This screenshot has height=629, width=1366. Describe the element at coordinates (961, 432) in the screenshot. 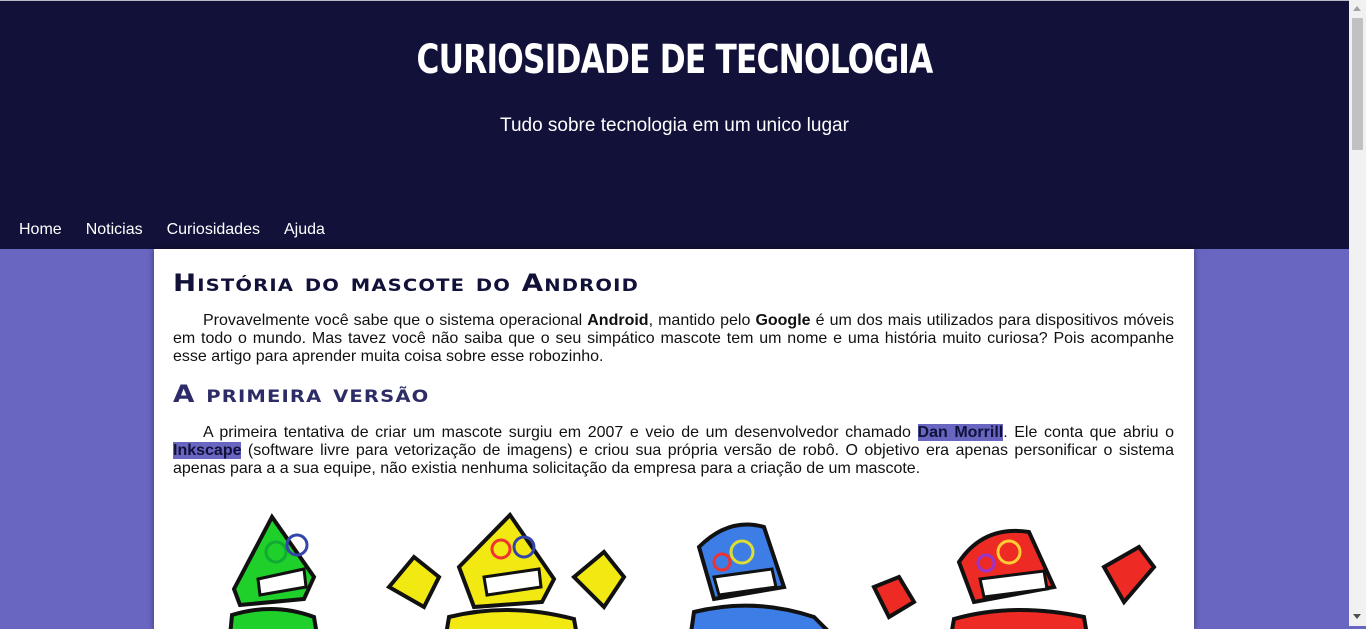

I see `dan-morrill-highlight: Dan Morrill` at that location.